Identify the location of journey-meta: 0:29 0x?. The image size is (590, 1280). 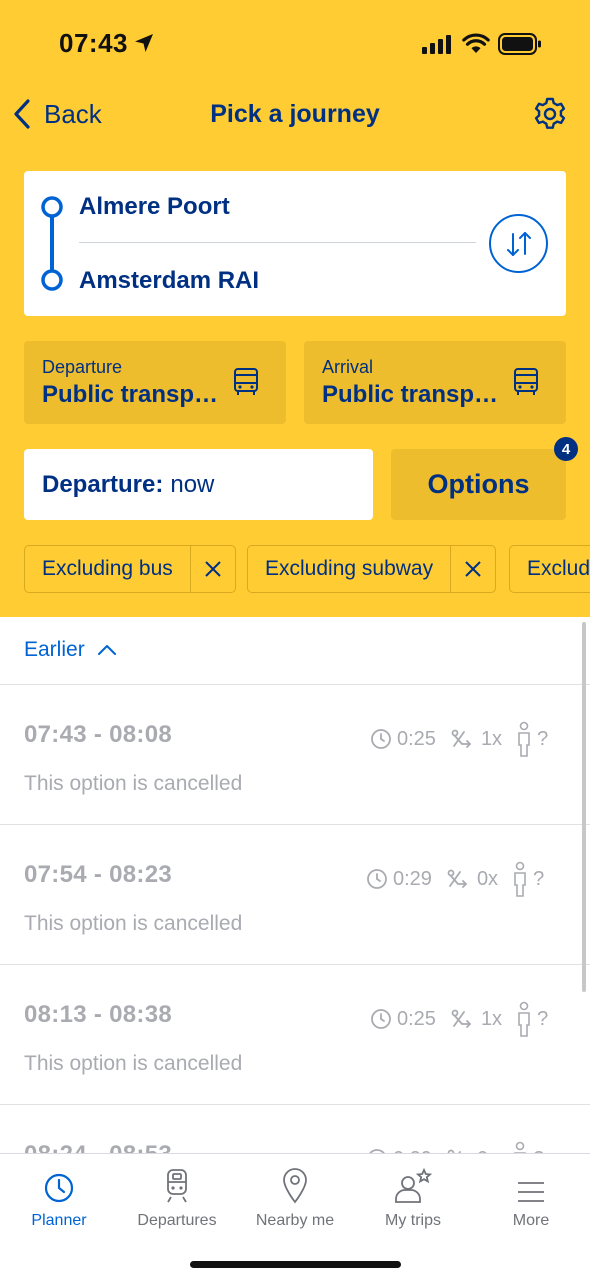
(455, 879).